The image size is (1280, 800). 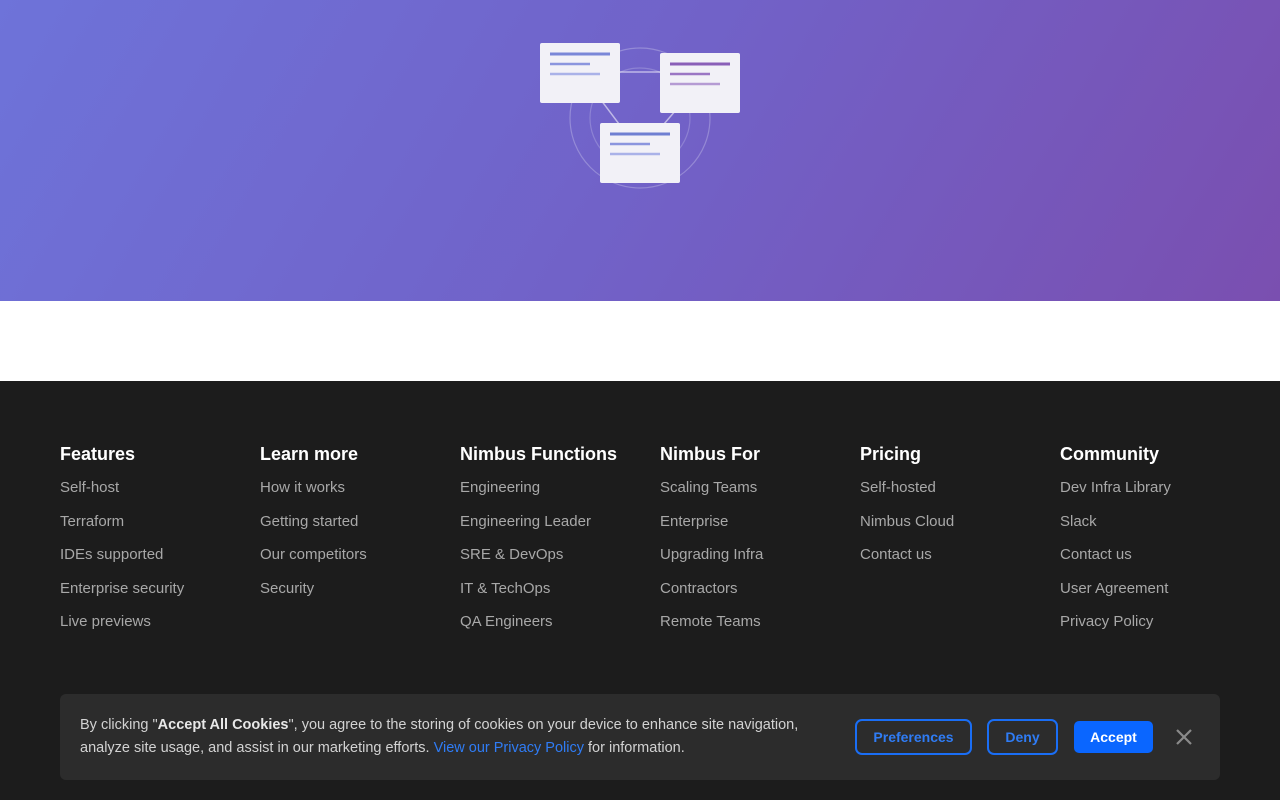 I want to click on footer-link: Enterprise, so click(x=760, y=522).